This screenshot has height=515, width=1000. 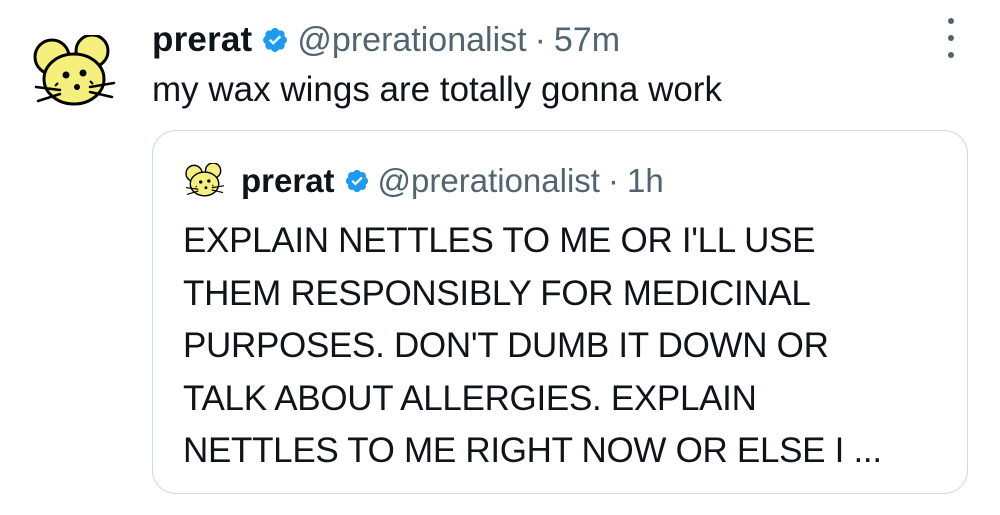 I want to click on handle: @prerationalist, so click(x=411, y=40).